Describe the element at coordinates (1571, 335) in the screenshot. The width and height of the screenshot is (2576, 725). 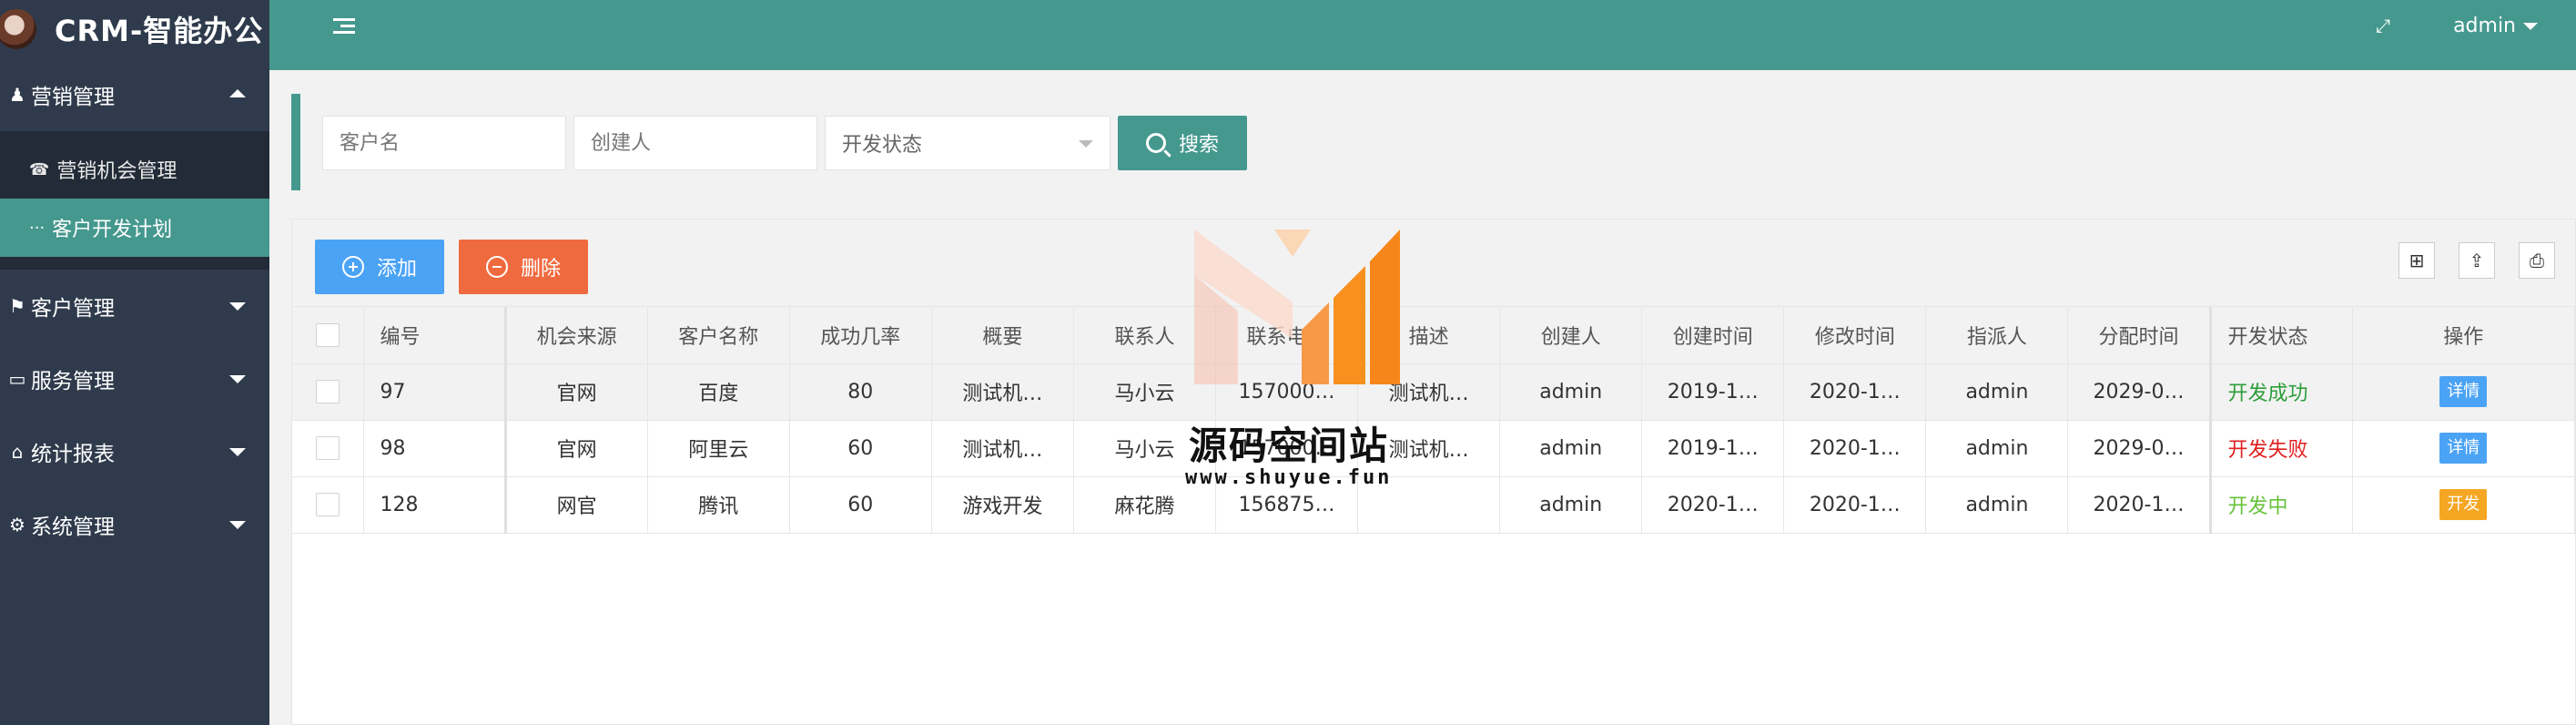
I see `column-header: 创建人` at that location.